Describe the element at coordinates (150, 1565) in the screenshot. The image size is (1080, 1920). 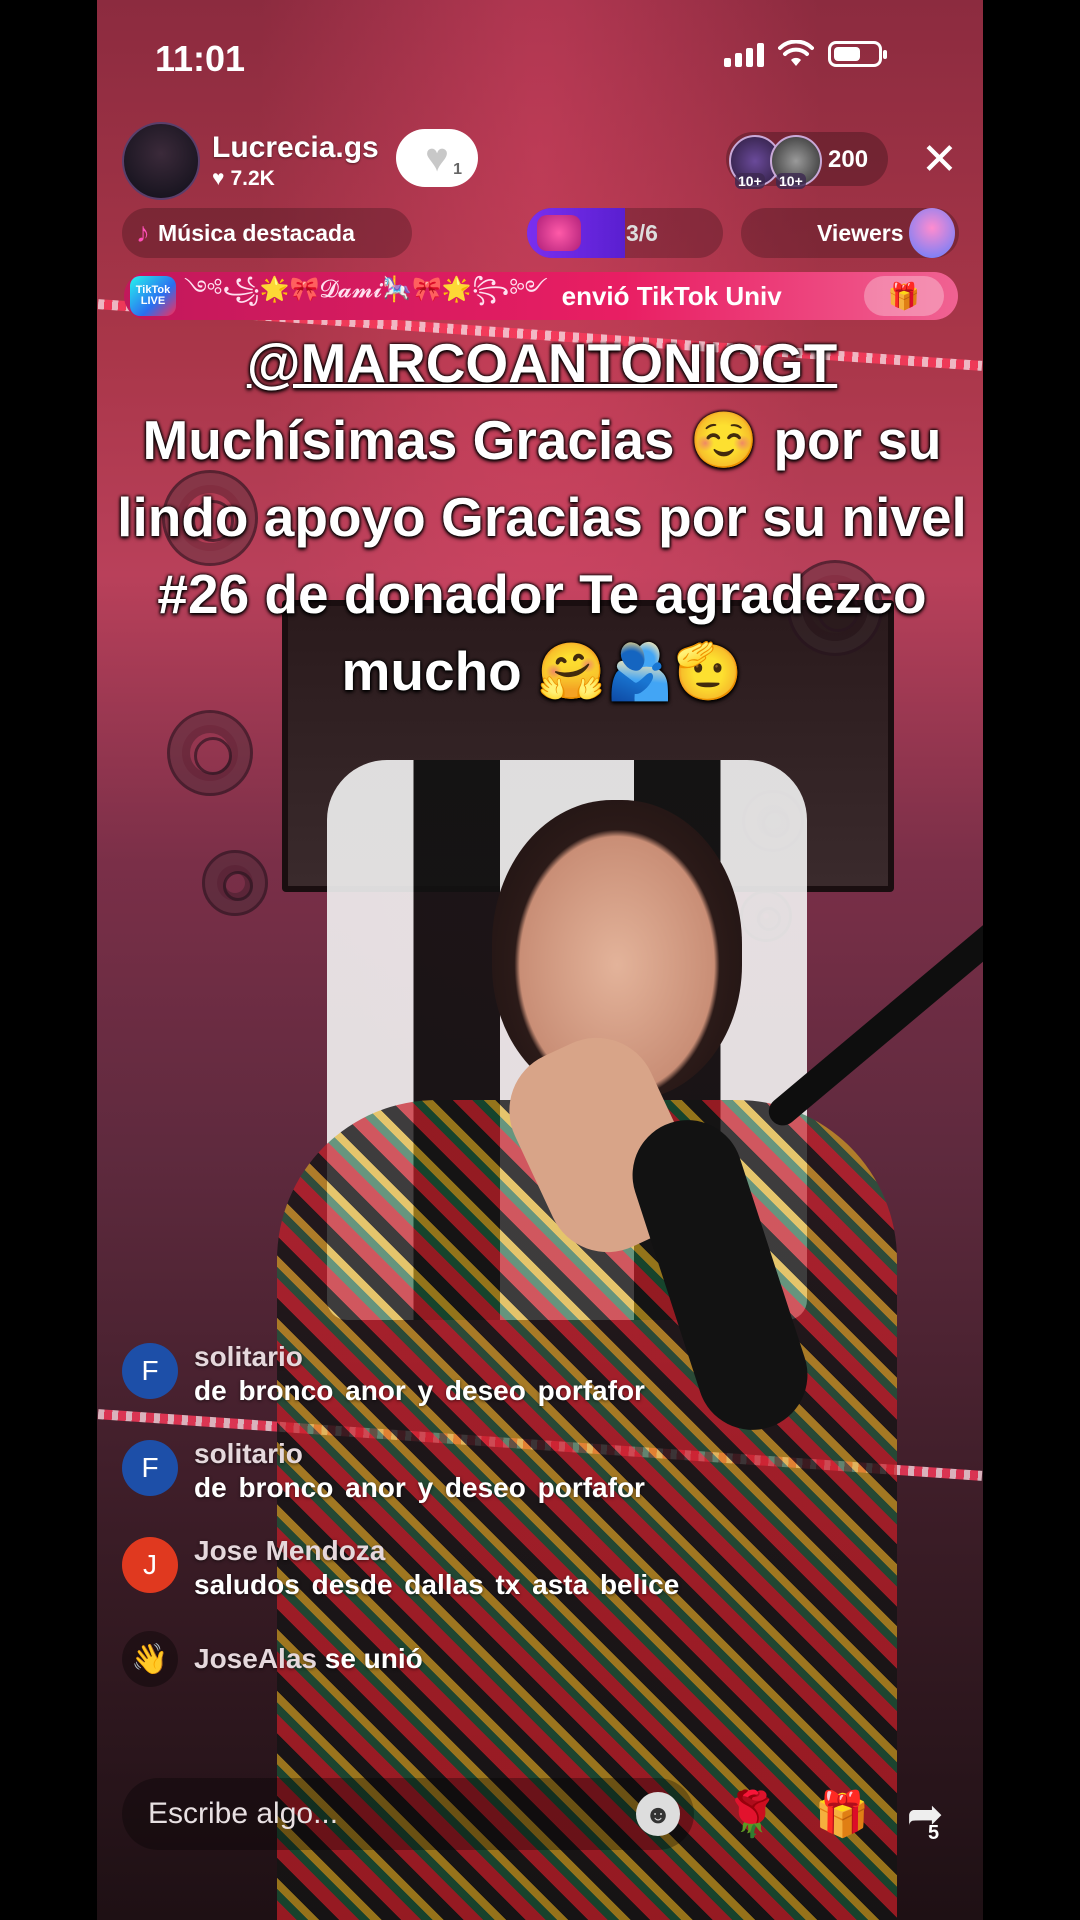
I see `commenter-avatar: J` at that location.